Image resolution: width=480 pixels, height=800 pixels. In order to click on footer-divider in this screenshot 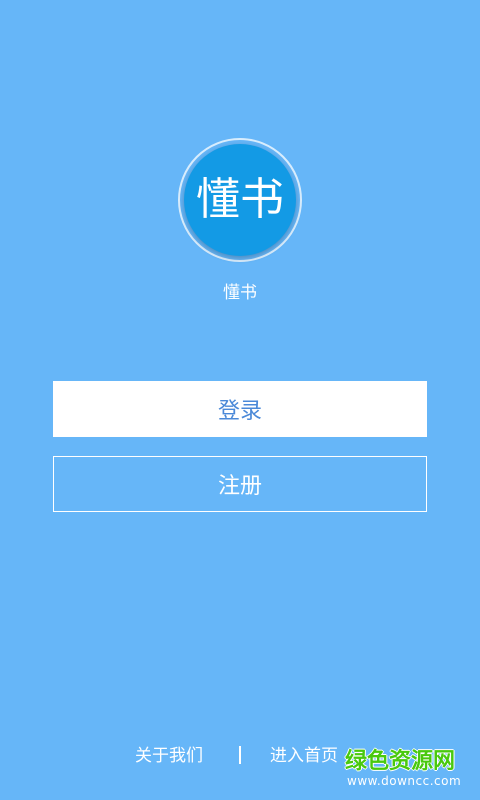, I will do `click(240, 755)`.